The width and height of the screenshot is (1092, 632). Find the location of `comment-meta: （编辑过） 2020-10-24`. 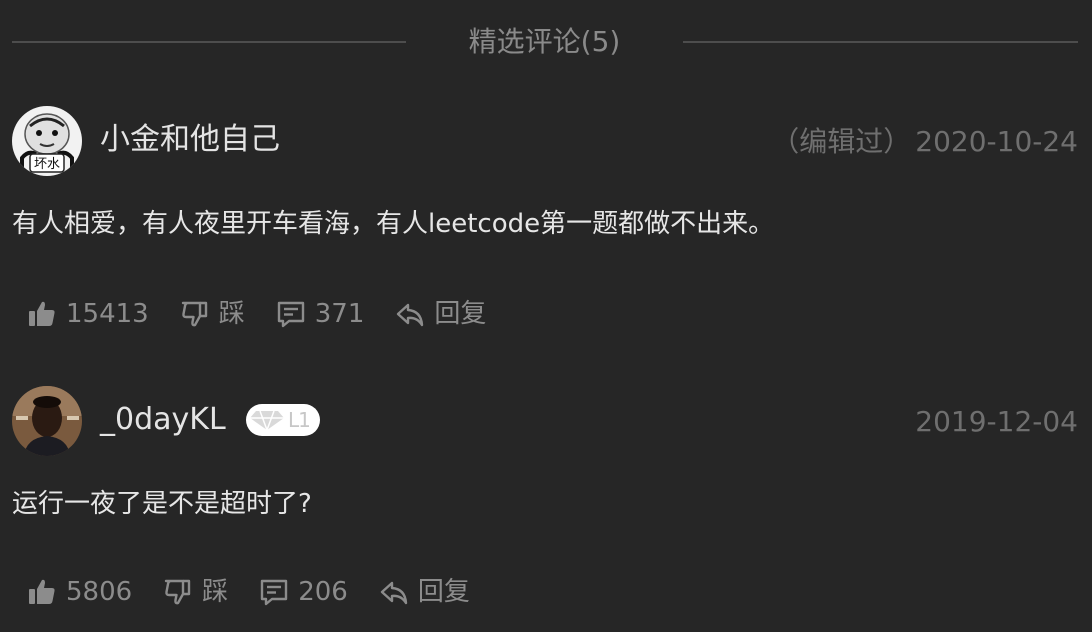

comment-meta: （编辑过） 2020-10-24 is located at coordinates (924, 142).